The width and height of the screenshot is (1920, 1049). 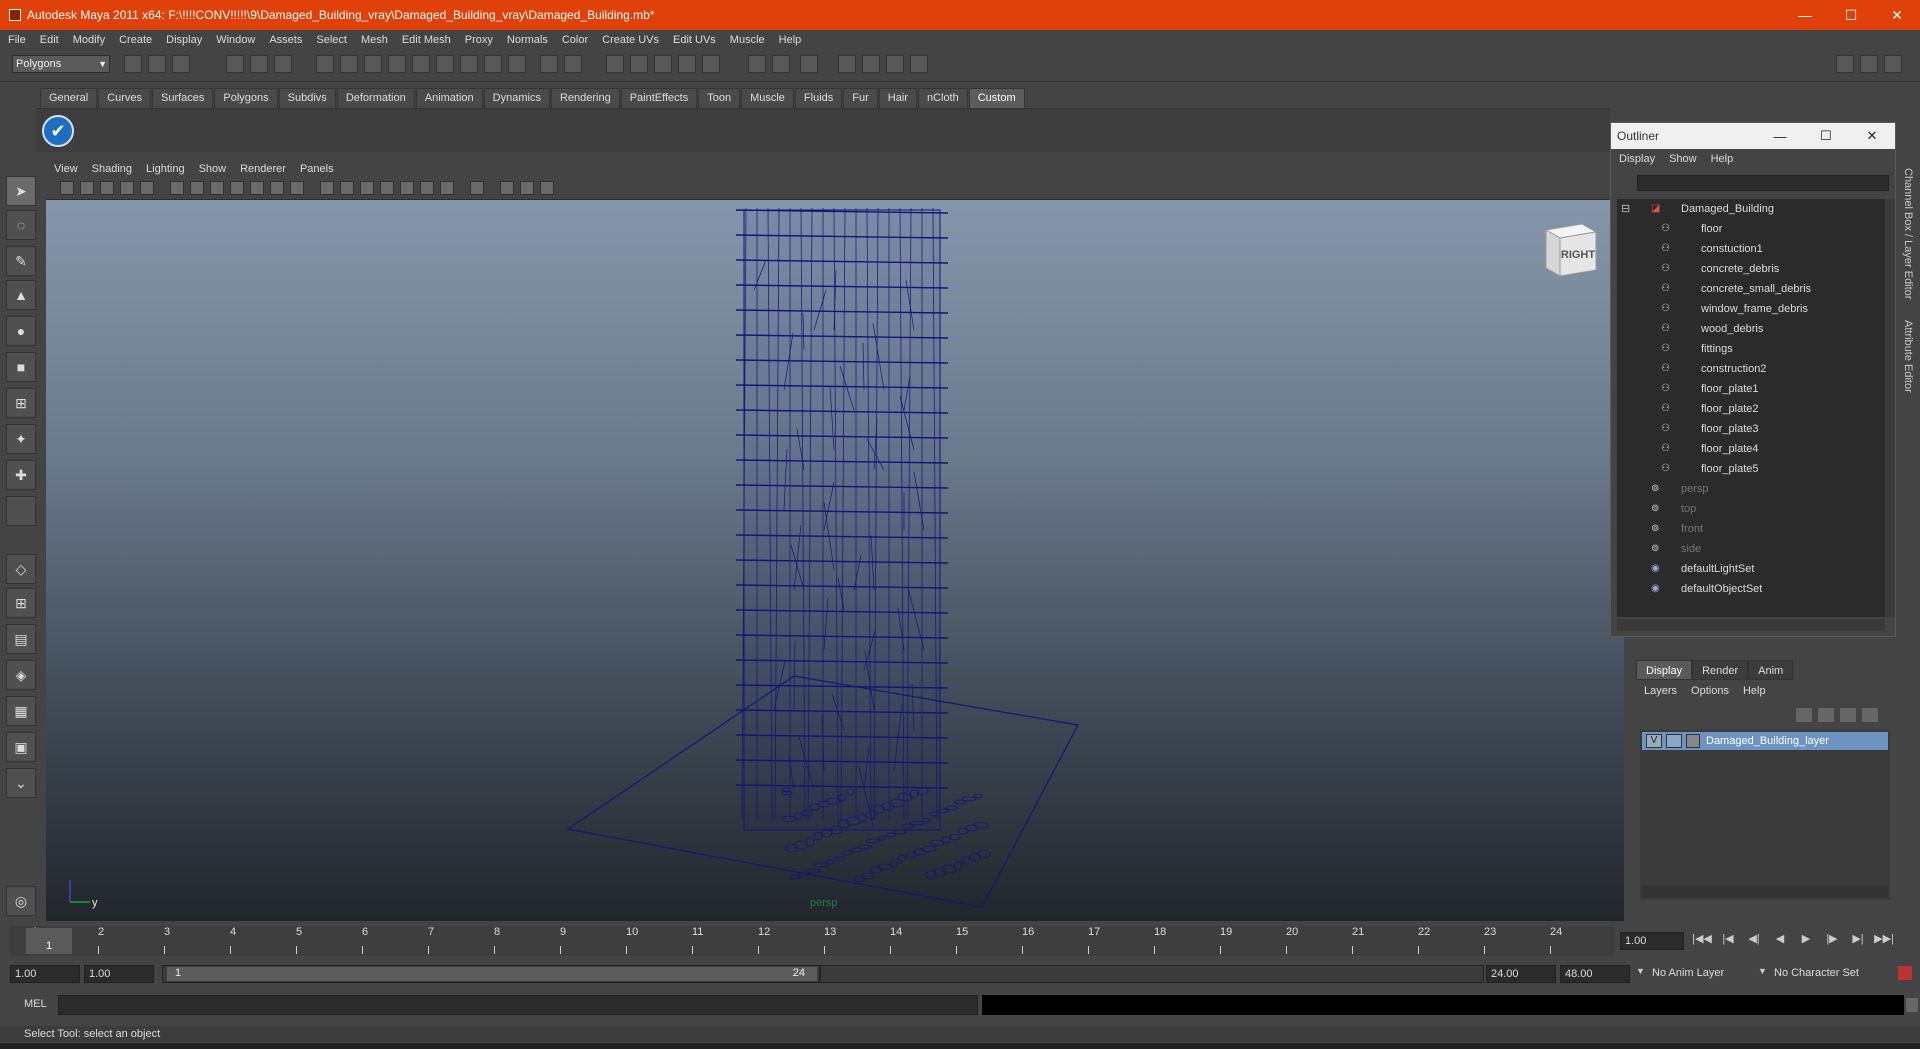 What do you see at coordinates (1870, 715) in the screenshot?
I see `new-layer-from-selection-icon` at bounding box center [1870, 715].